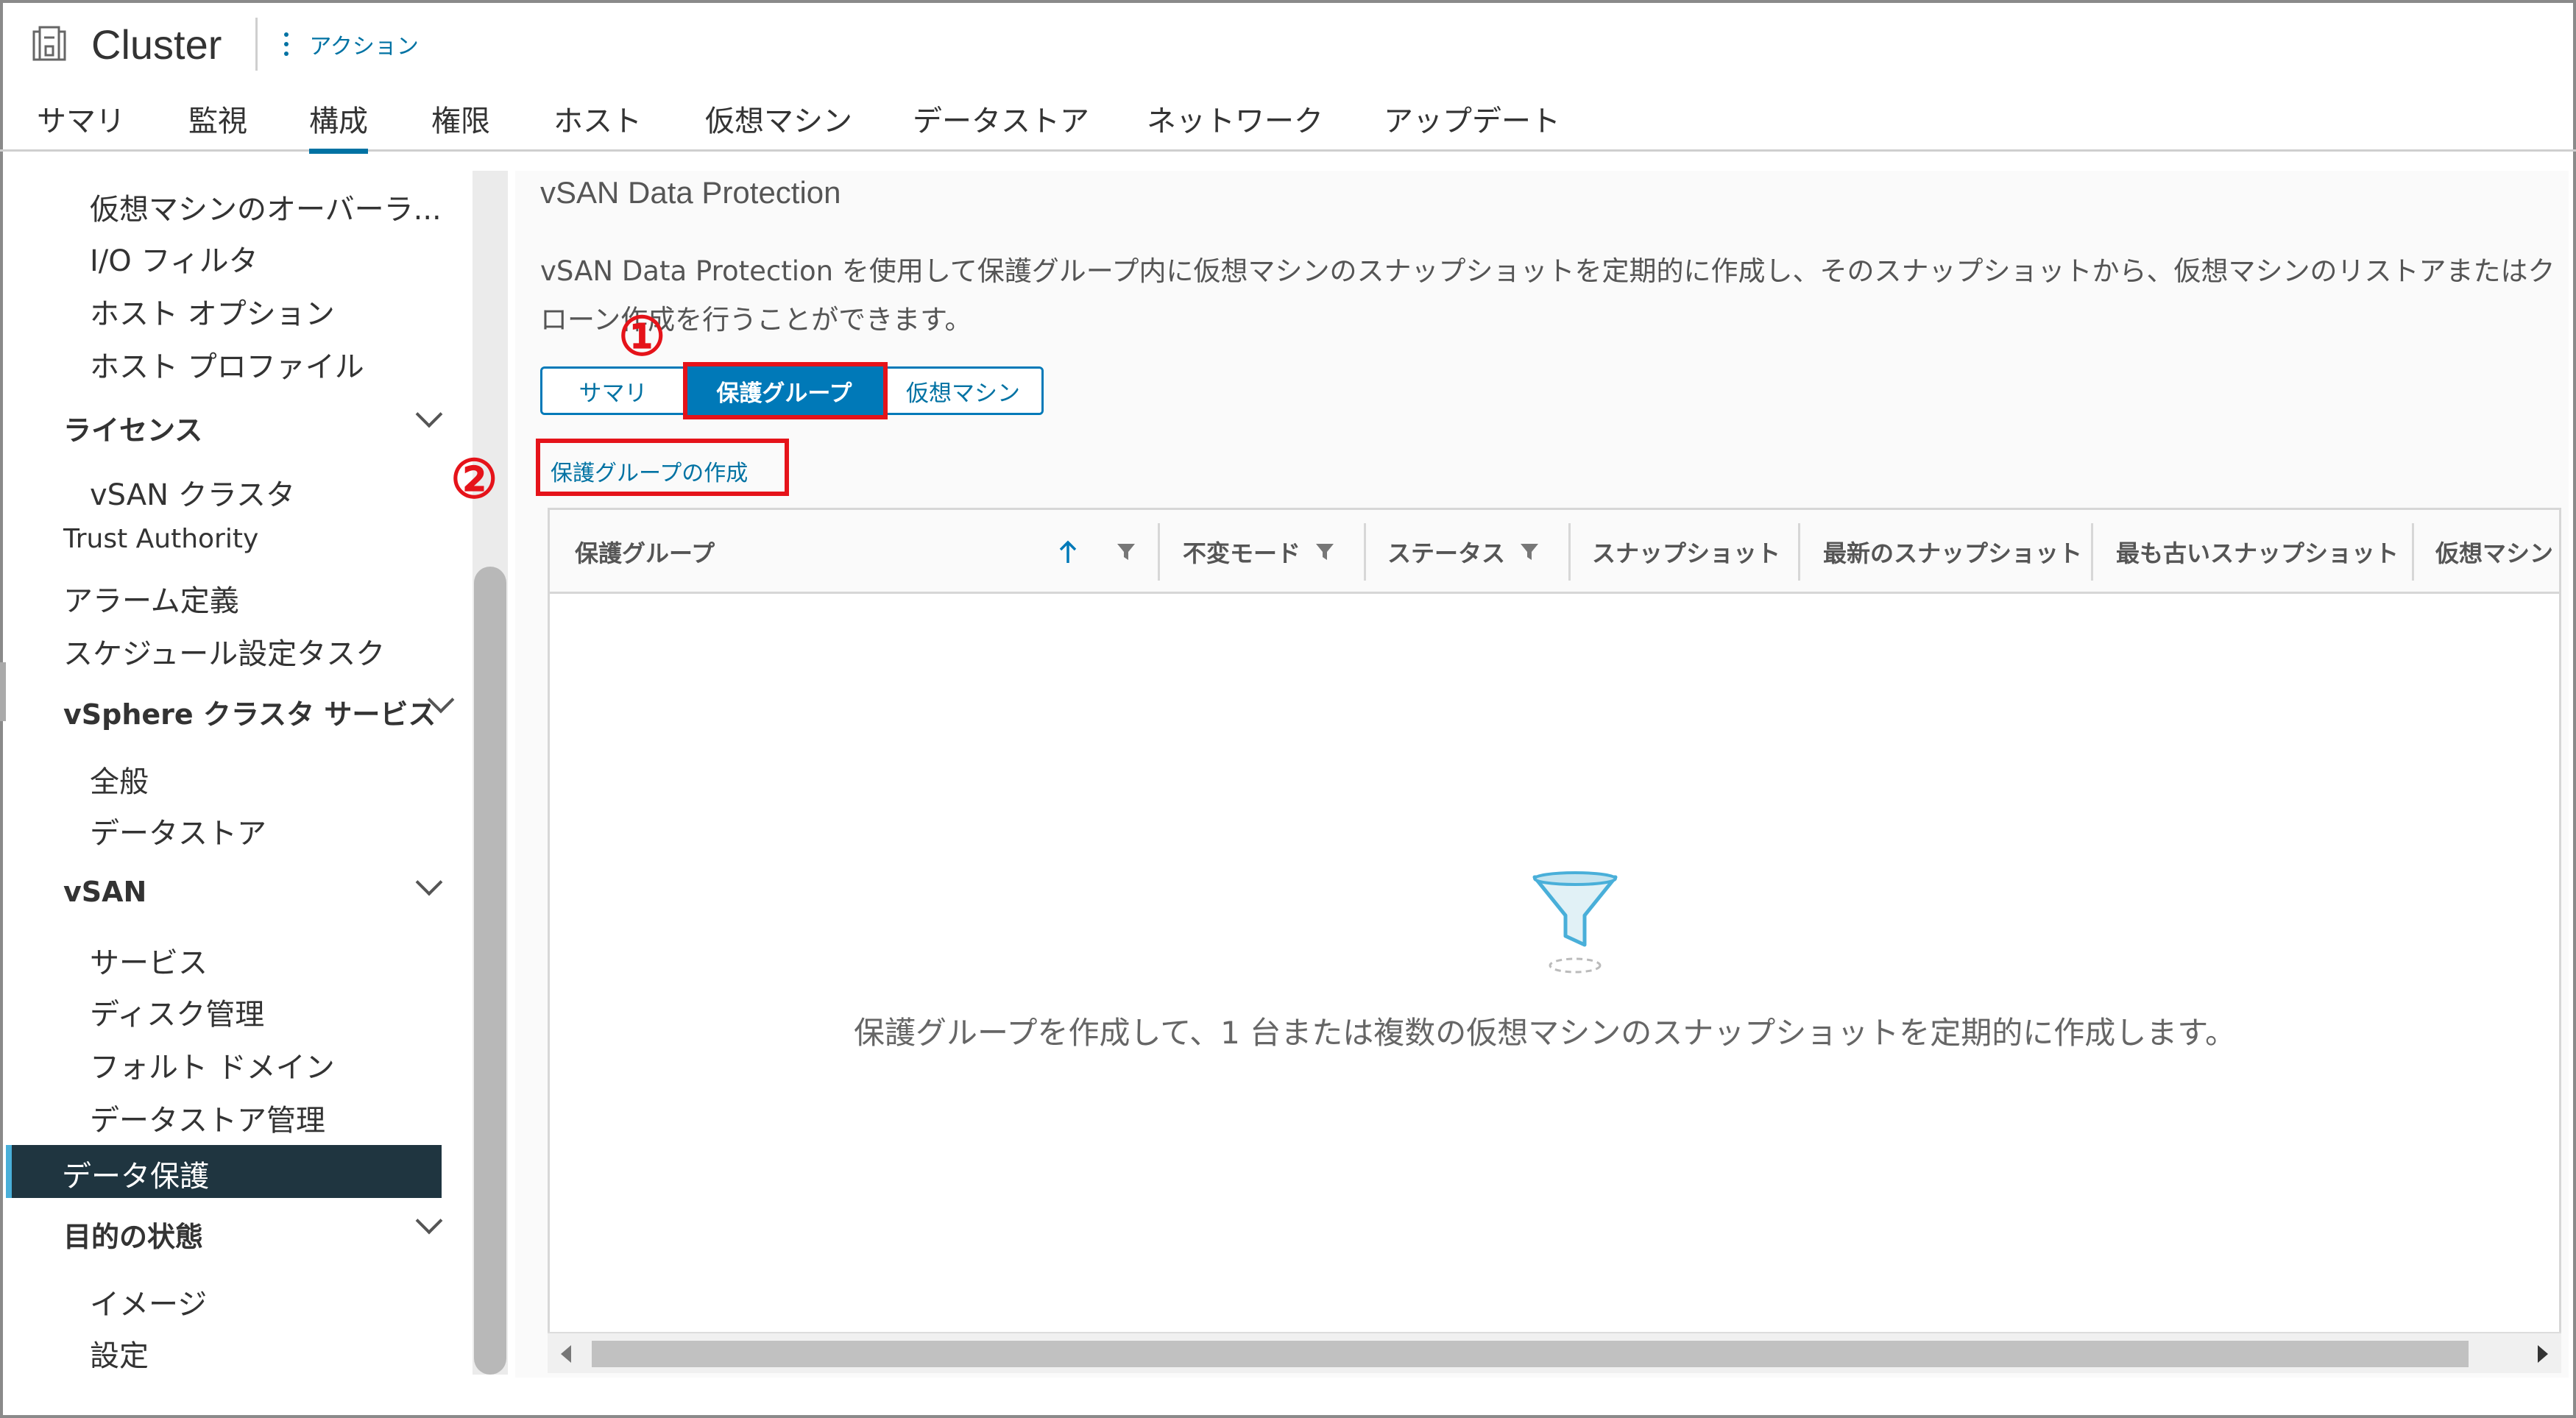  Describe the element at coordinates (1068, 551) in the screenshot. I see `sort-ascending-icon` at that location.